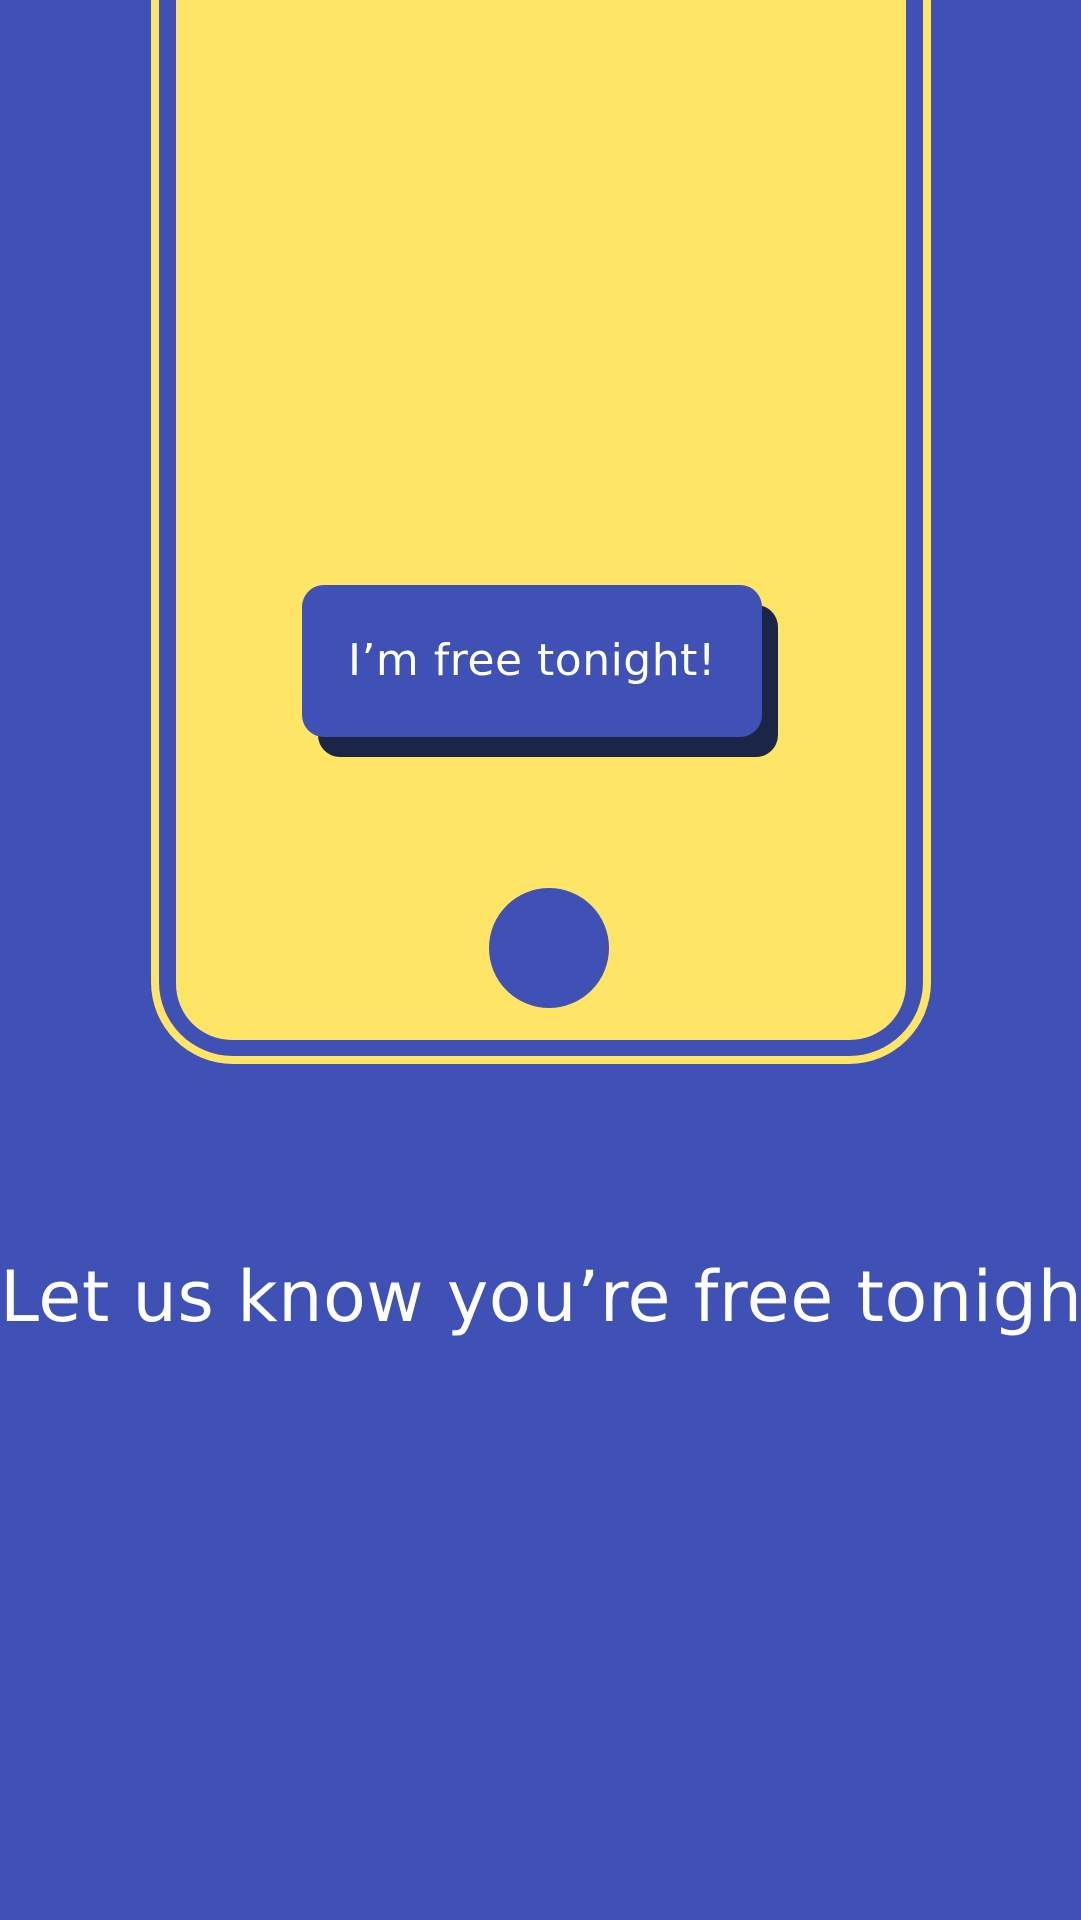  Describe the element at coordinates (540, 1297) in the screenshot. I see `onboarding-headline: Let us know you’re free tonight` at that location.